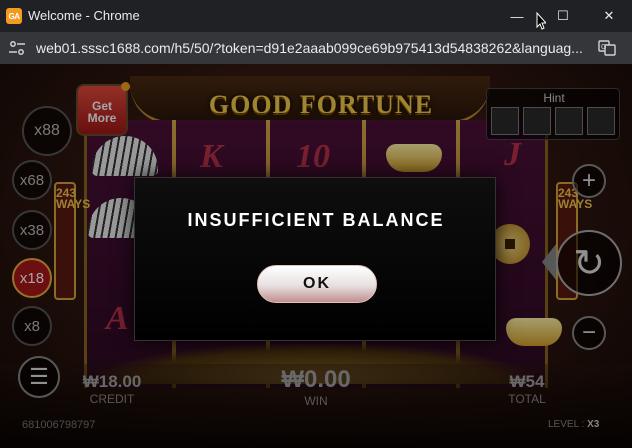 The height and width of the screenshot is (448, 632). What do you see at coordinates (14, 16) in the screenshot?
I see `app-icon: GA` at bounding box center [14, 16].